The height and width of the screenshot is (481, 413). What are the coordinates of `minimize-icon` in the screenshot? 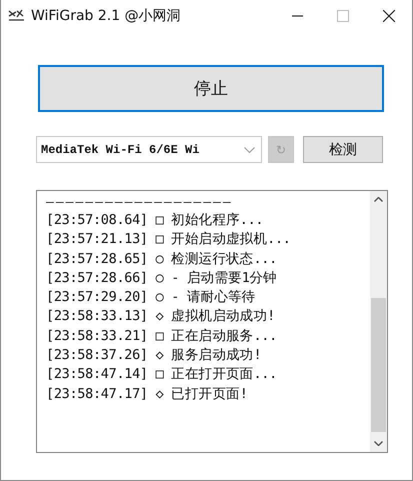 It's located at (297, 15).